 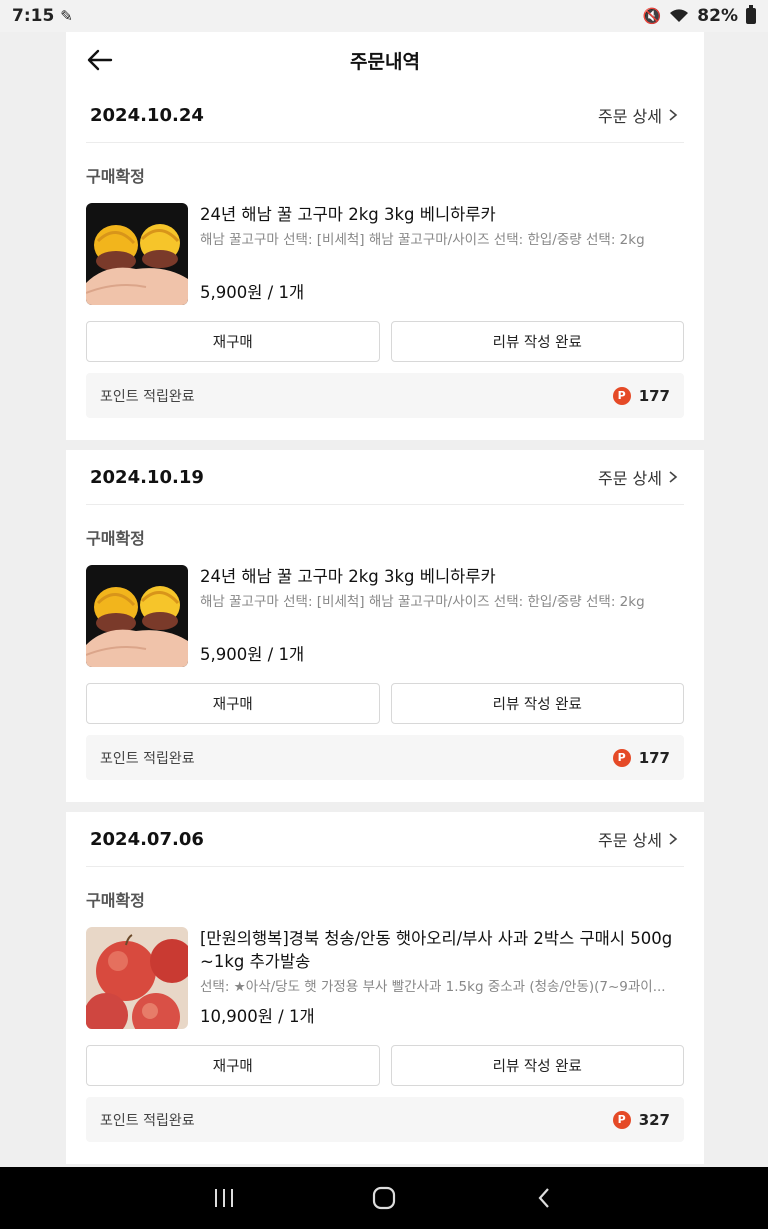 I want to click on status-bar: 7:15 ✎ 🔇 82%, so click(x=384, y=16).